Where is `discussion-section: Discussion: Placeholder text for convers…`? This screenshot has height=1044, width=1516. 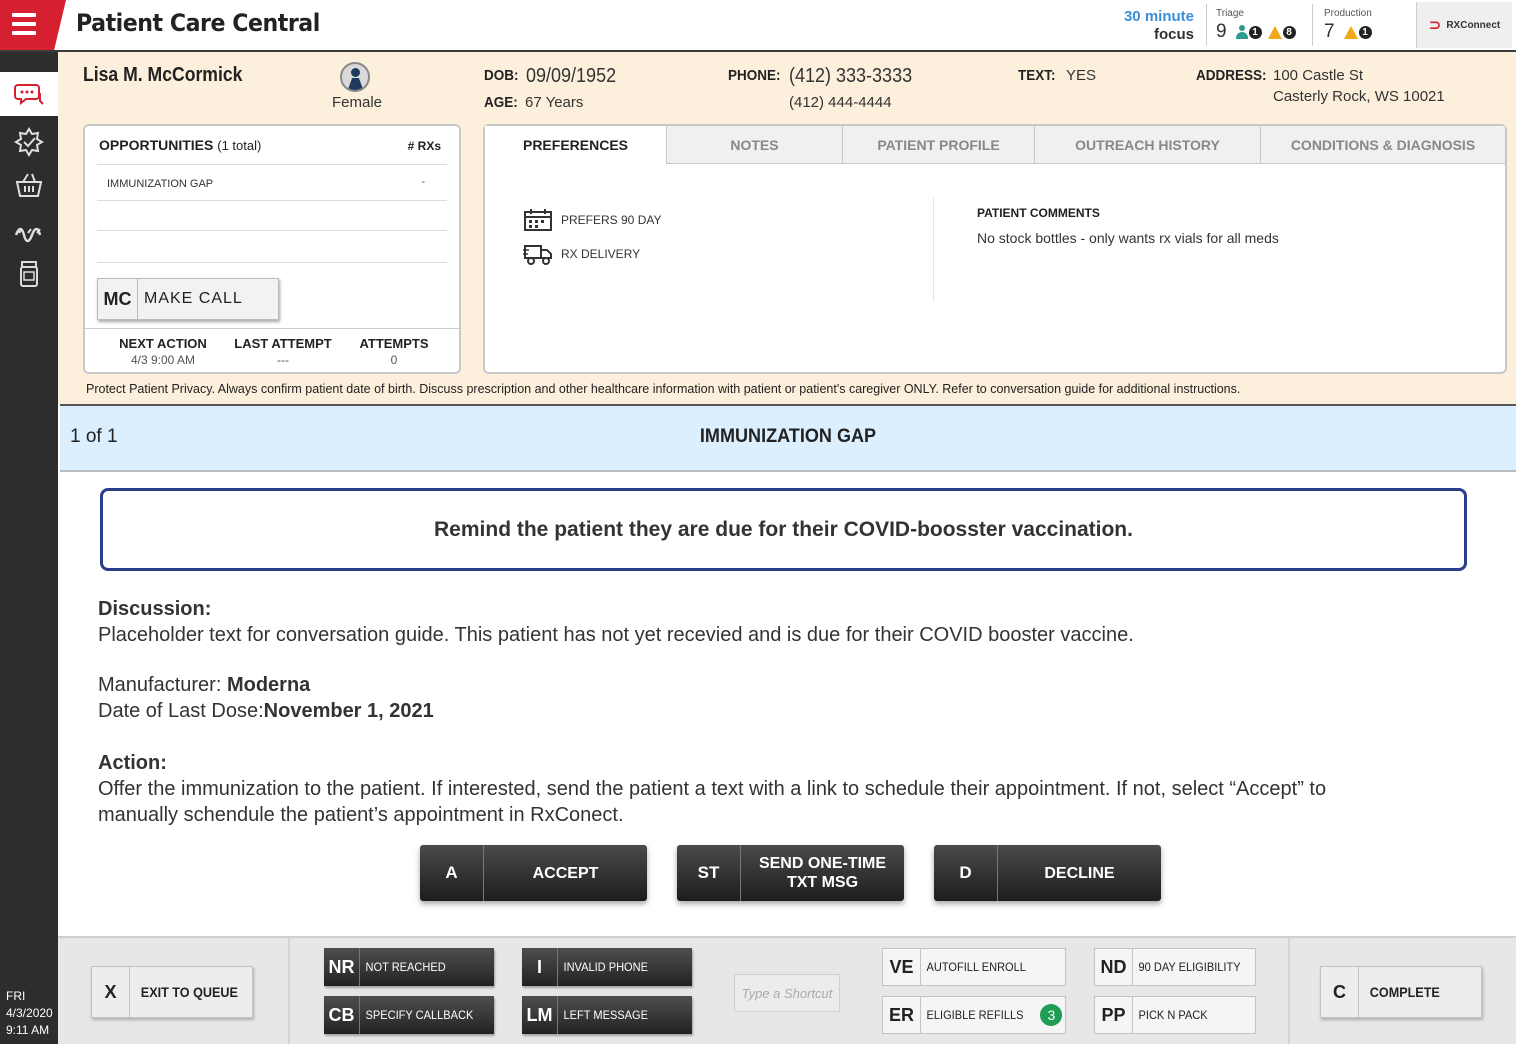
discussion-section: Discussion: Placeholder text for convers… is located at coordinates (616, 622).